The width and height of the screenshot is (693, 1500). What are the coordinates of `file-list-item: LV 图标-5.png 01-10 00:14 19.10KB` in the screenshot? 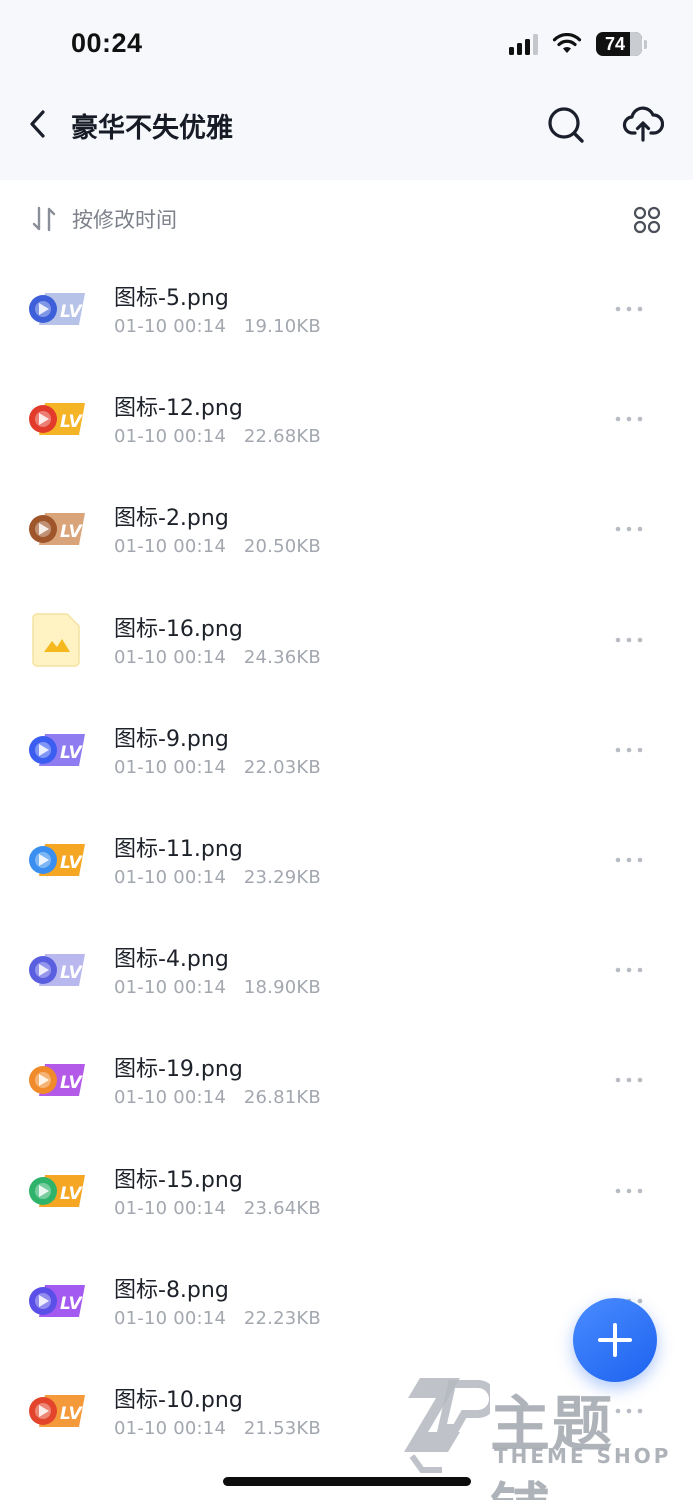 It's located at (346, 309).